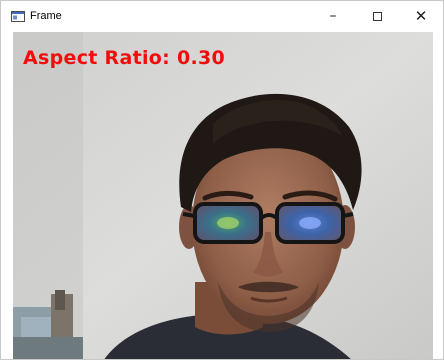 The width and height of the screenshot is (444, 360). What do you see at coordinates (222, 16) in the screenshot?
I see `title-bar: Frame – ✕` at bounding box center [222, 16].